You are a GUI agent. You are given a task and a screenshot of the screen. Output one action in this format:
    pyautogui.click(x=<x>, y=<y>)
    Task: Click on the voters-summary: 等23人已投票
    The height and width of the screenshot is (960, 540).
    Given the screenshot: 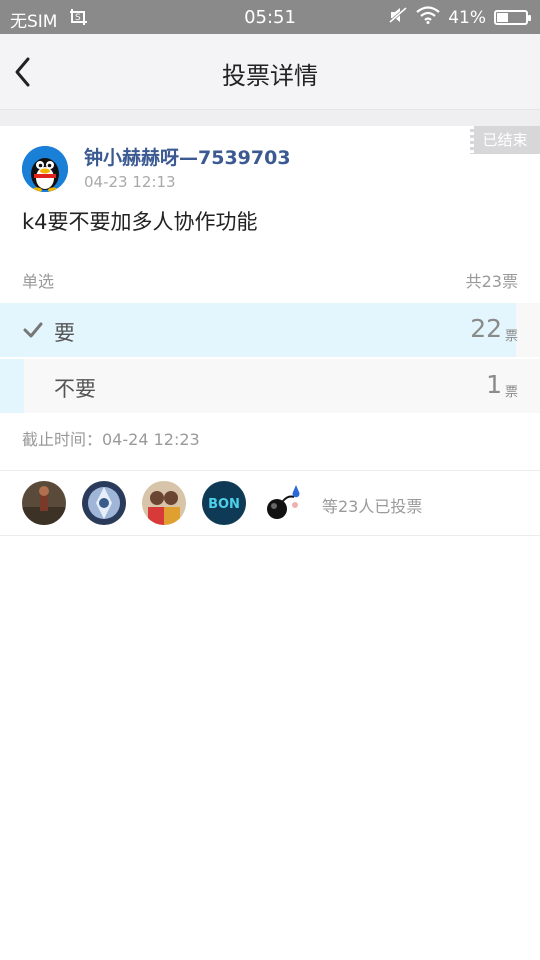 What is the action you would take?
    pyautogui.click(x=372, y=506)
    